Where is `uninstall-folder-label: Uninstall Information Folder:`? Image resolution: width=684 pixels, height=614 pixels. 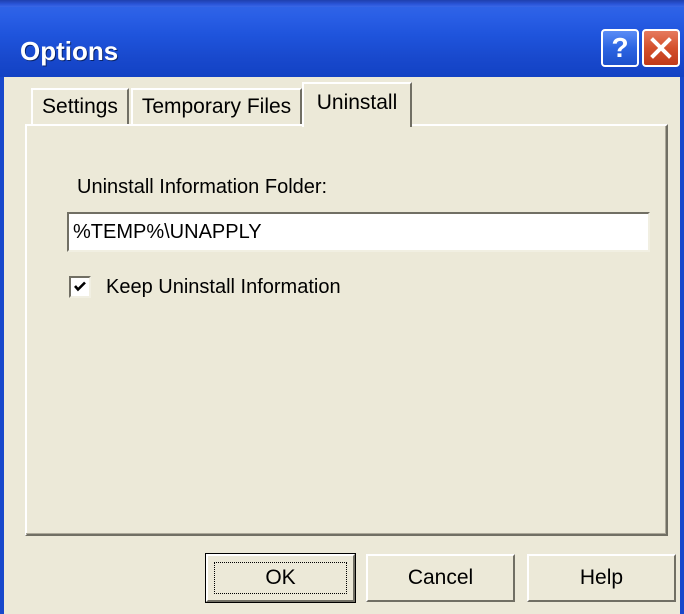
uninstall-folder-label: Uninstall Information Folder: is located at coordinates (202, 187).